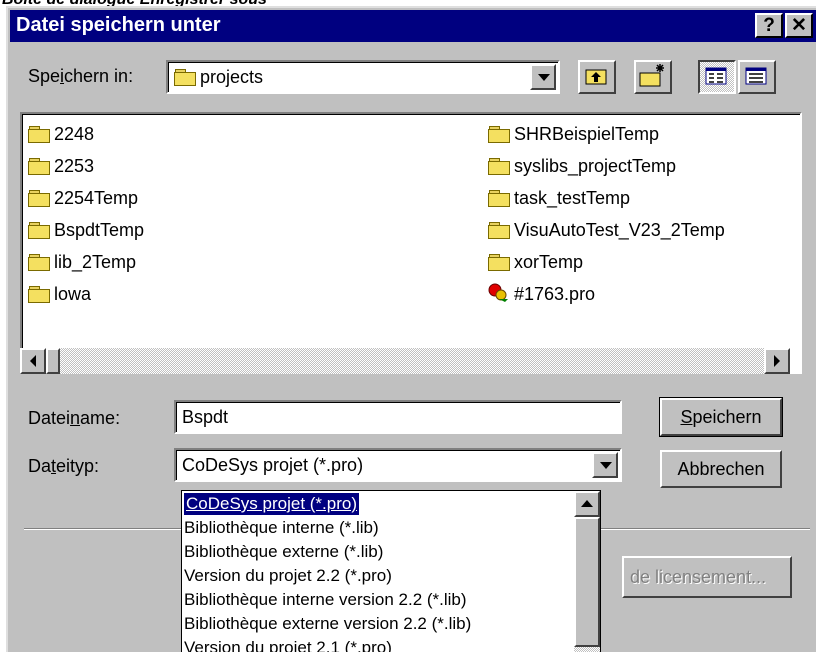  I want to click on filetype-combobox: CoDeSys projet (*.pro), so click(398, 465).